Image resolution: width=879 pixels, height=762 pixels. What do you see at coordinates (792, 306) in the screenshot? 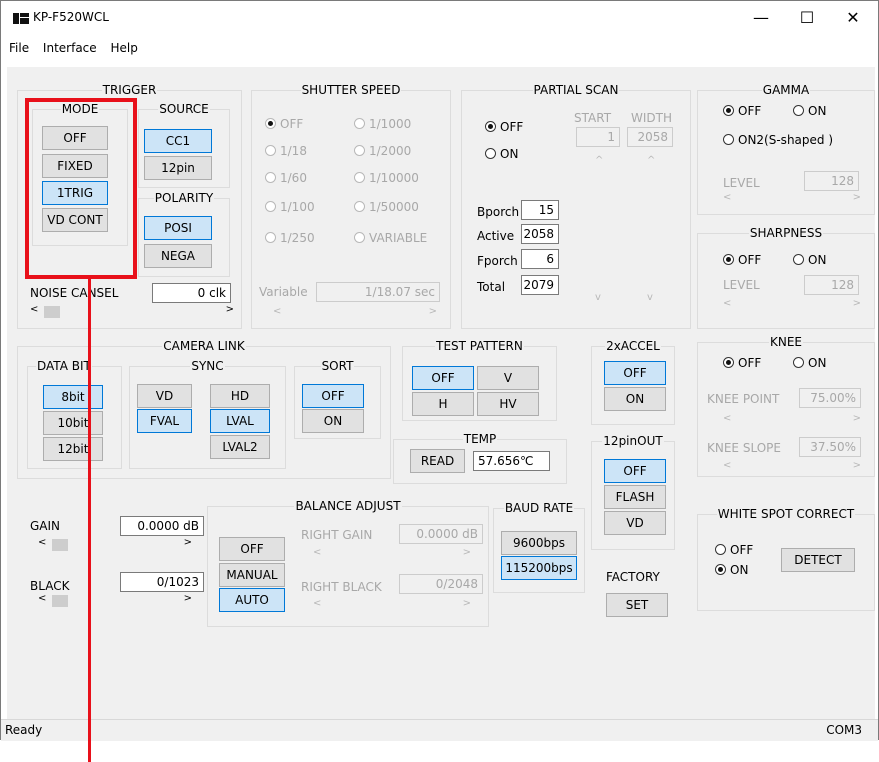
I see `sharpness-level-slider: < >` at bounding box center [792, 306].